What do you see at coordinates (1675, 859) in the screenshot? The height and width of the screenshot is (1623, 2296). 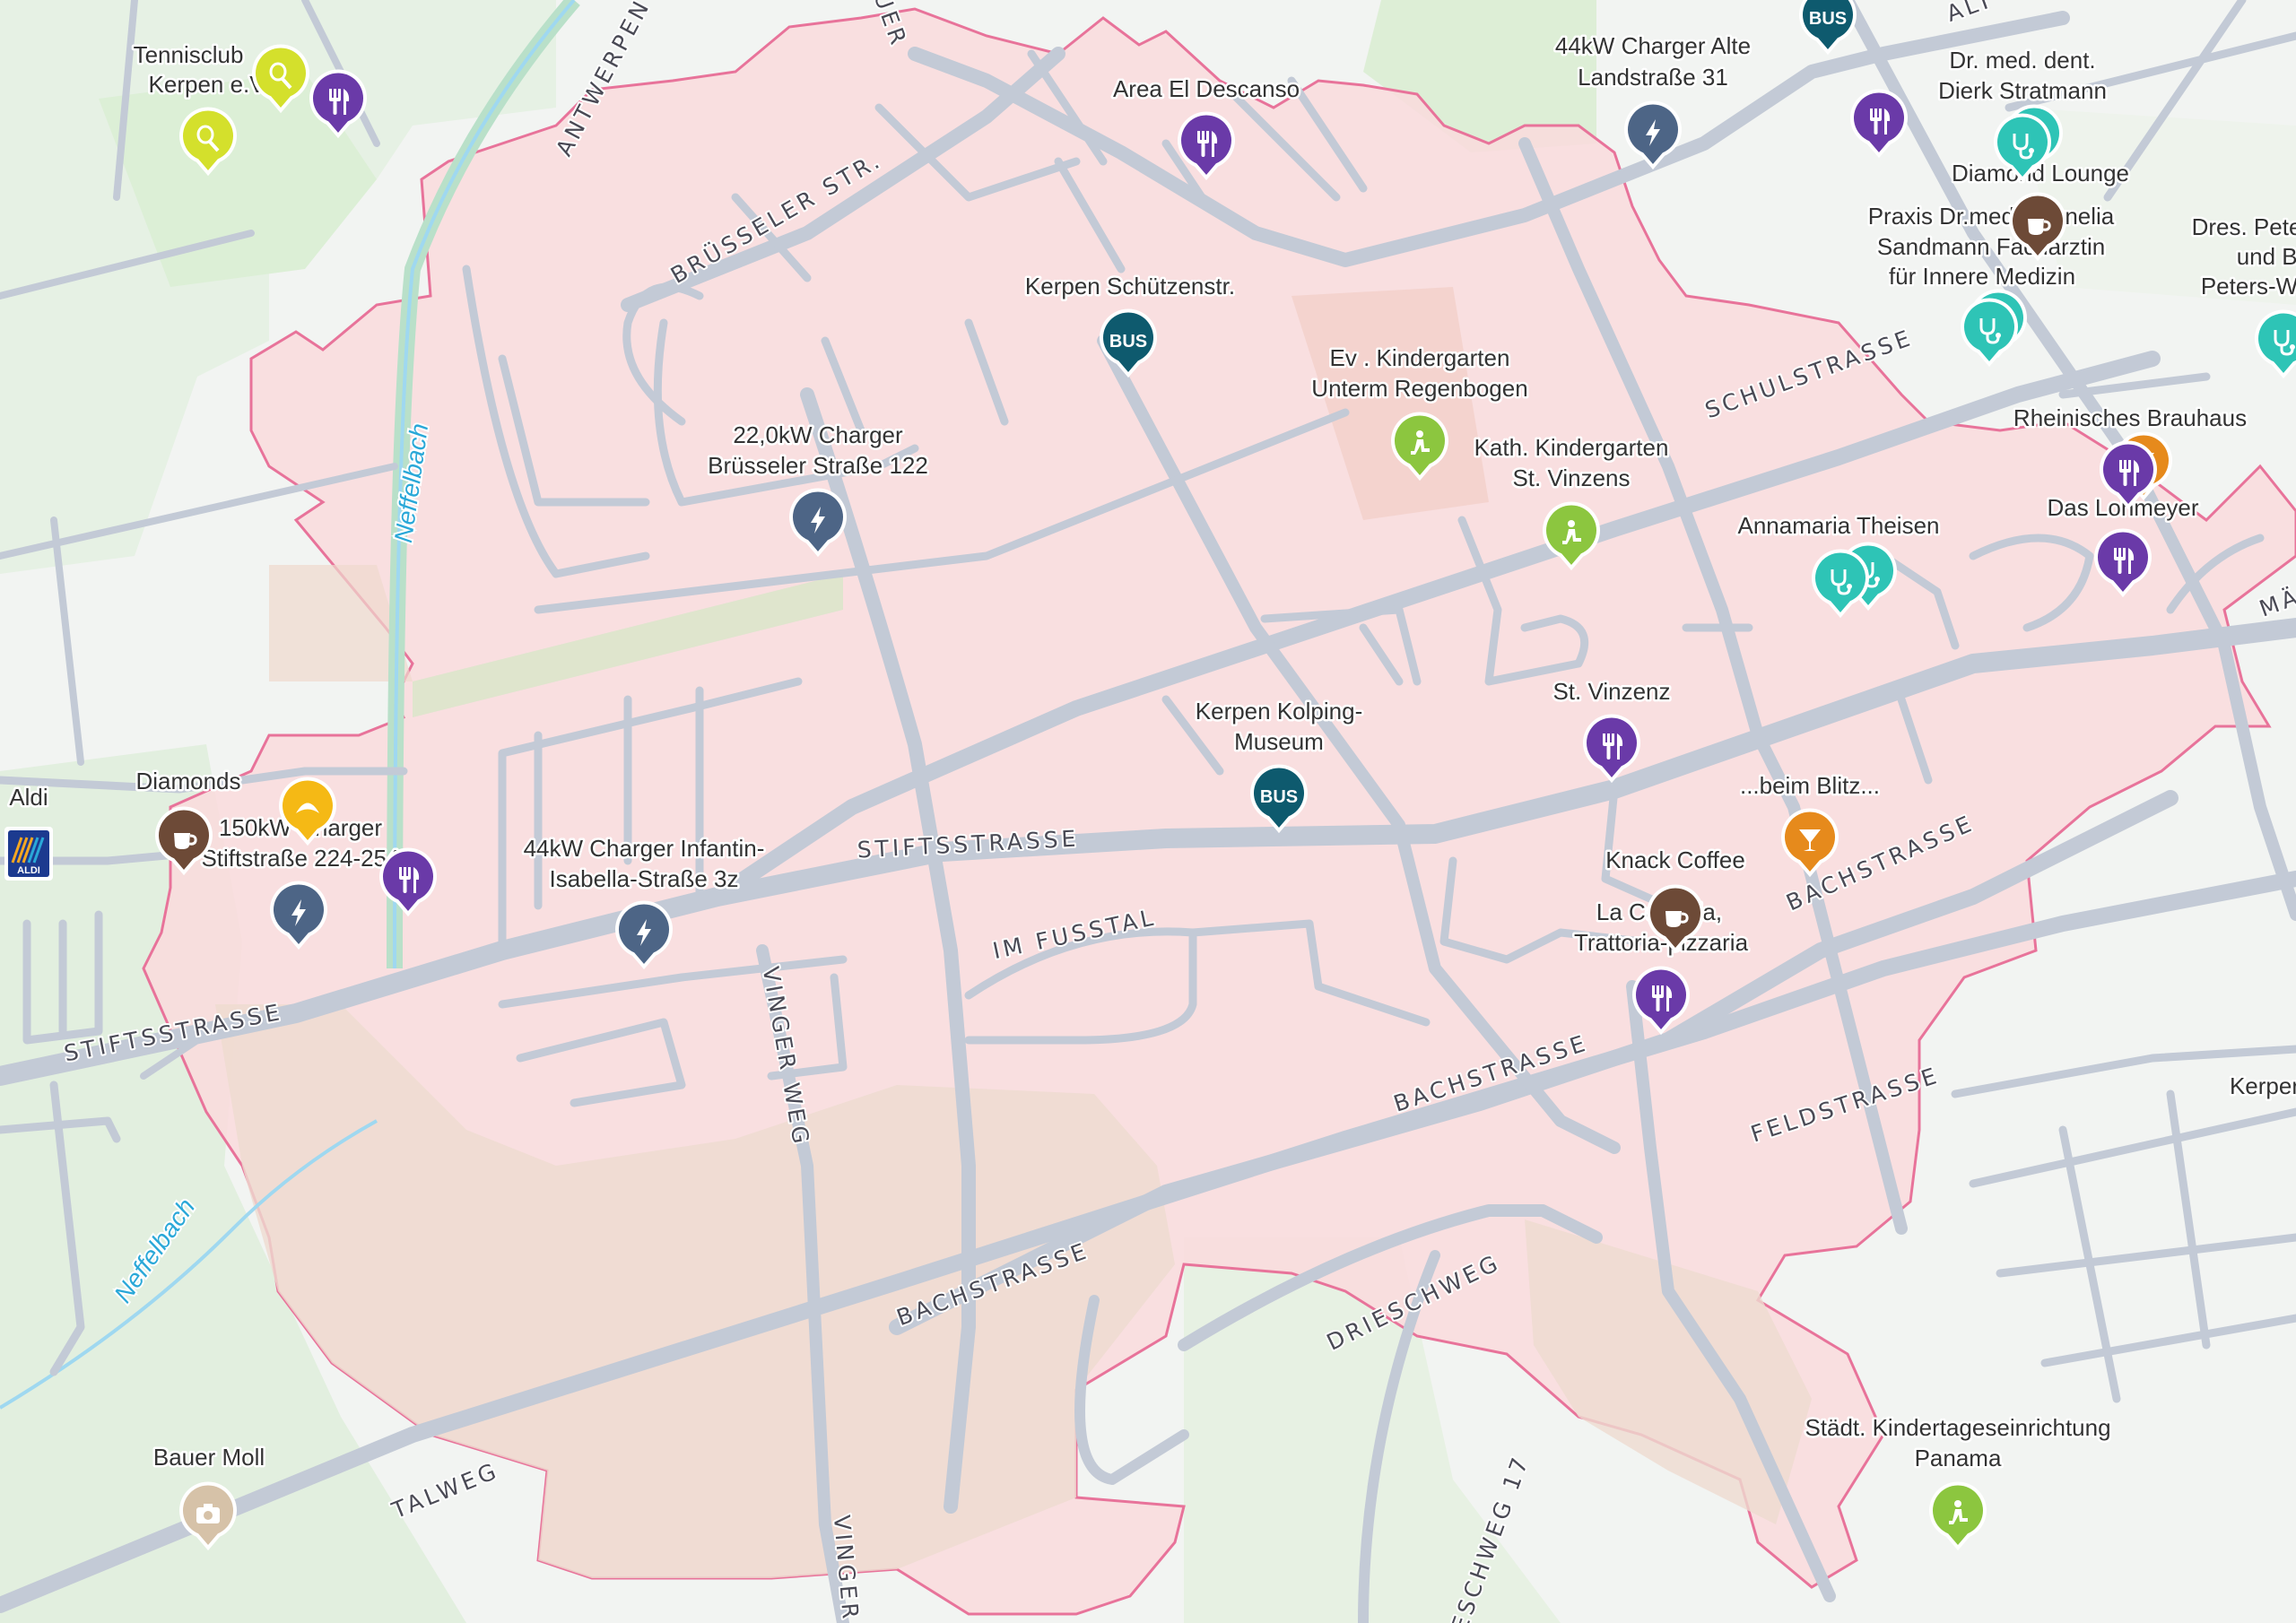 I see `poi-label-knack-coffee: Knack Coffee` at bounding box center [1675, 859].